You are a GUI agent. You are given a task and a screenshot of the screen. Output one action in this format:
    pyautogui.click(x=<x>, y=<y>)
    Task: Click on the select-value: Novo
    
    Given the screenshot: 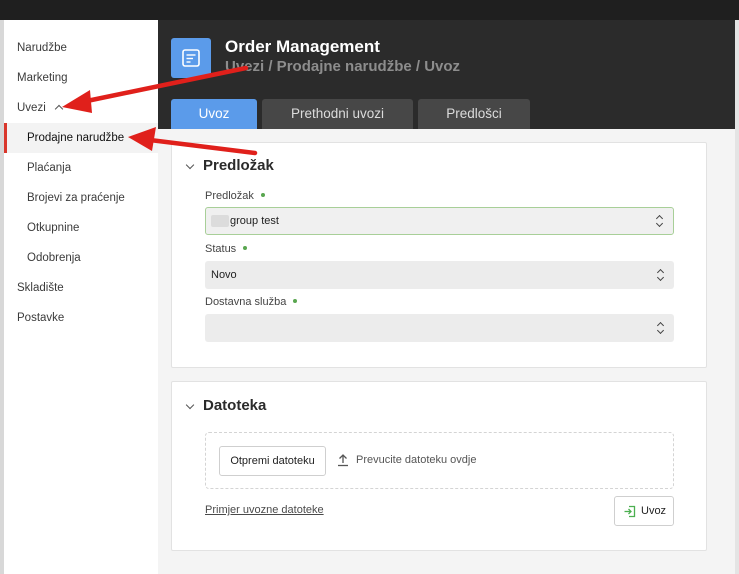 What is the action you would take?
    pyautogui.click(x=224, y=275)
    